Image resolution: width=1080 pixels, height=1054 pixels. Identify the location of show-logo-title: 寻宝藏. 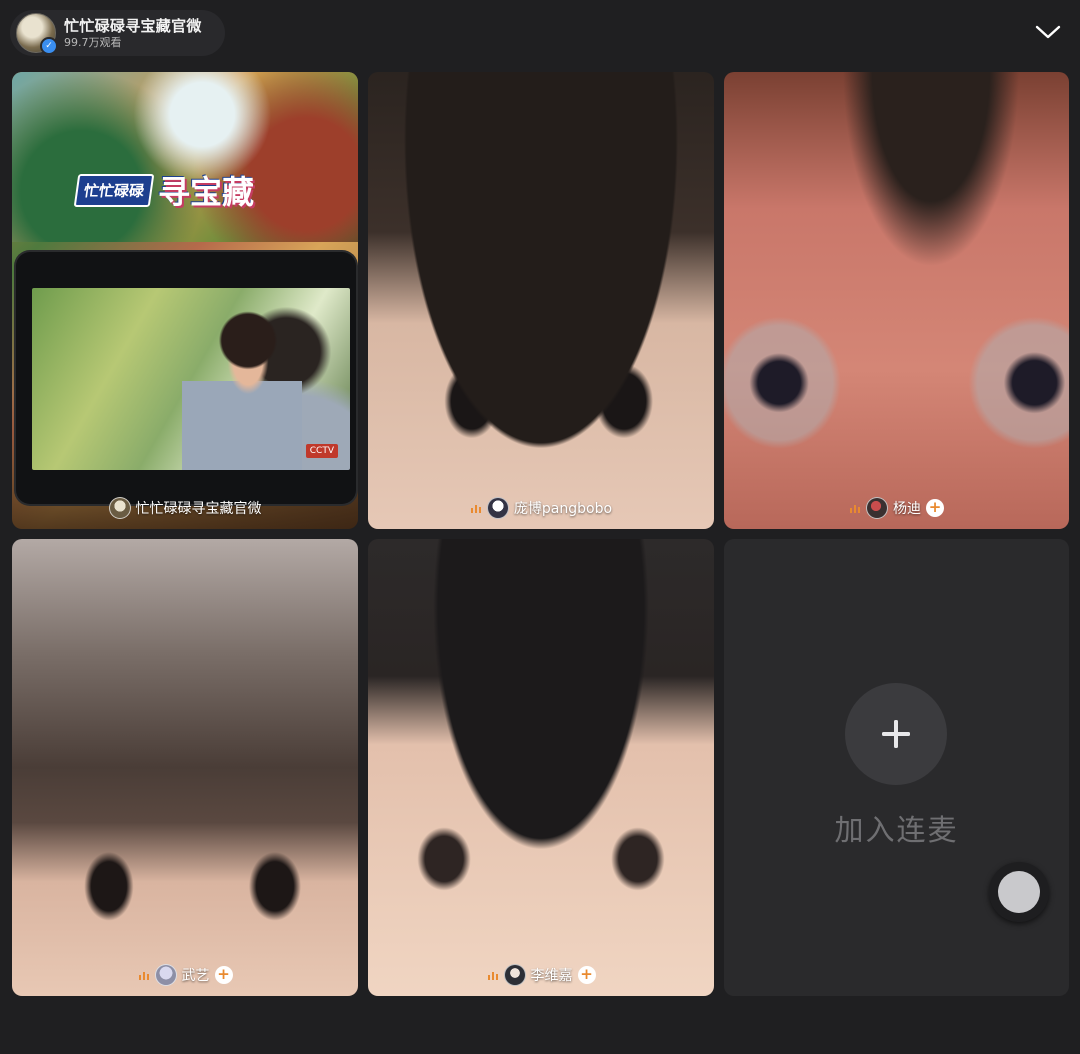
(206, 192).